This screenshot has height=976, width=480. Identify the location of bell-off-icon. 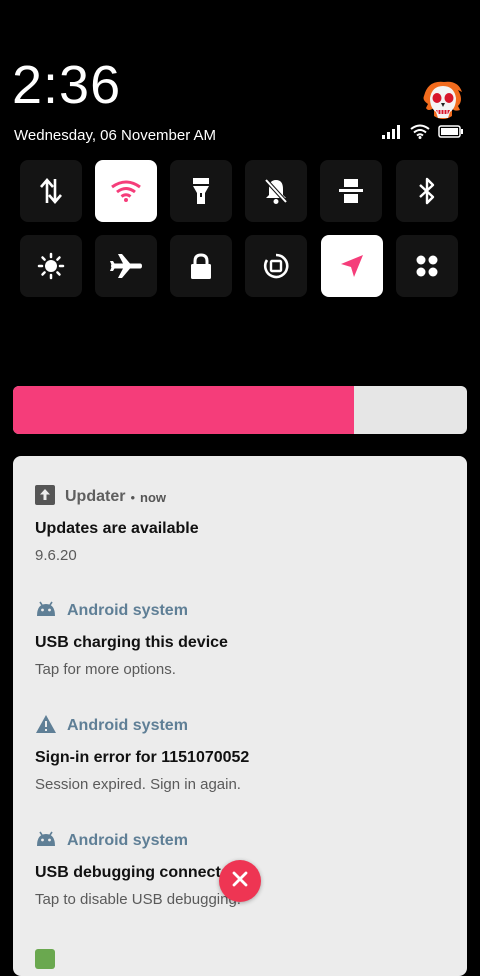
(276, 191).